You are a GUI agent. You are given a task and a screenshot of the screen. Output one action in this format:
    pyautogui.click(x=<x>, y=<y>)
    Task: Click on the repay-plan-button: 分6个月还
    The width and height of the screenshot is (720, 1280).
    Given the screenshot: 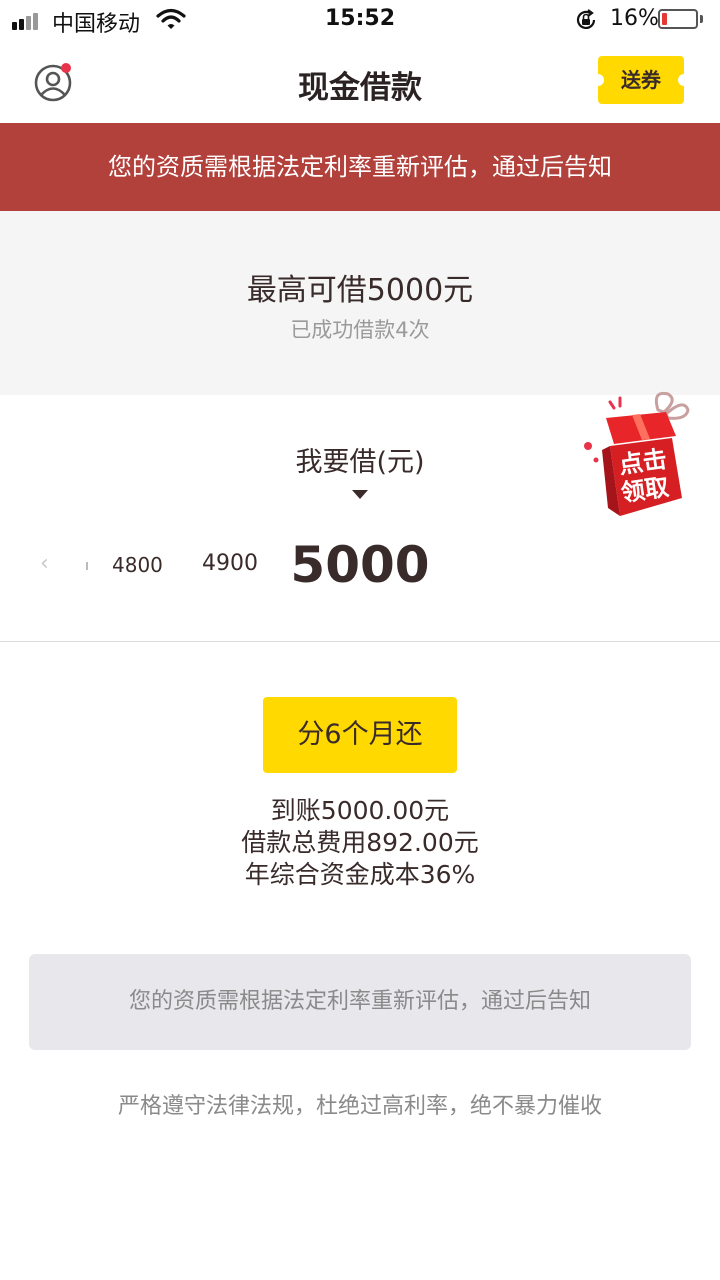 What is the action you would take?
    pyautogui.click(x=360, y=735)
    